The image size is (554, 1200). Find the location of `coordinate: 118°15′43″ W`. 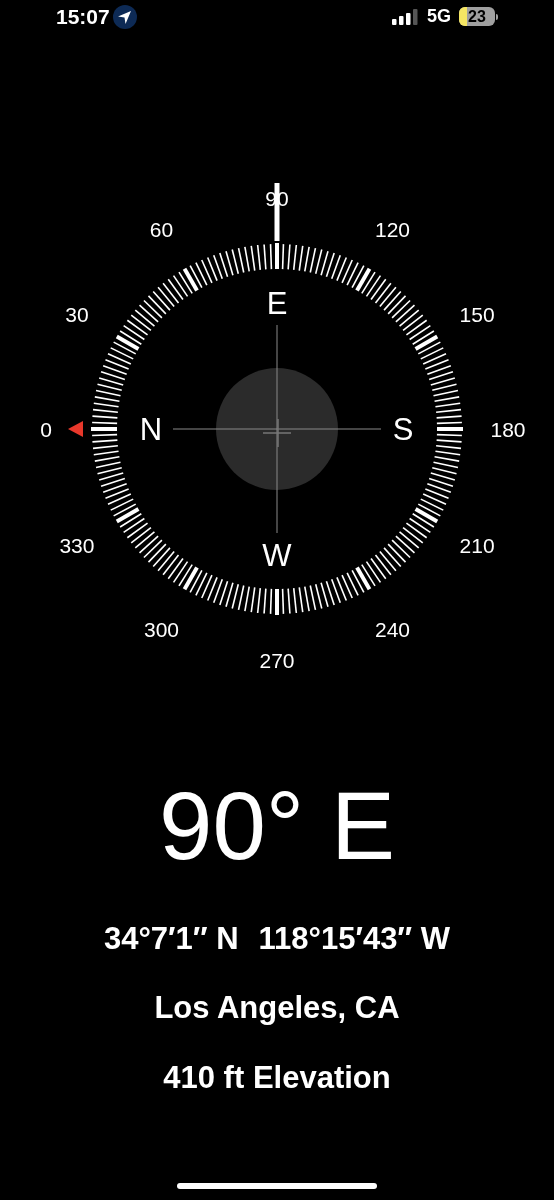

coordinate: 118°15′43″ W is located at coordinates (354, 939).